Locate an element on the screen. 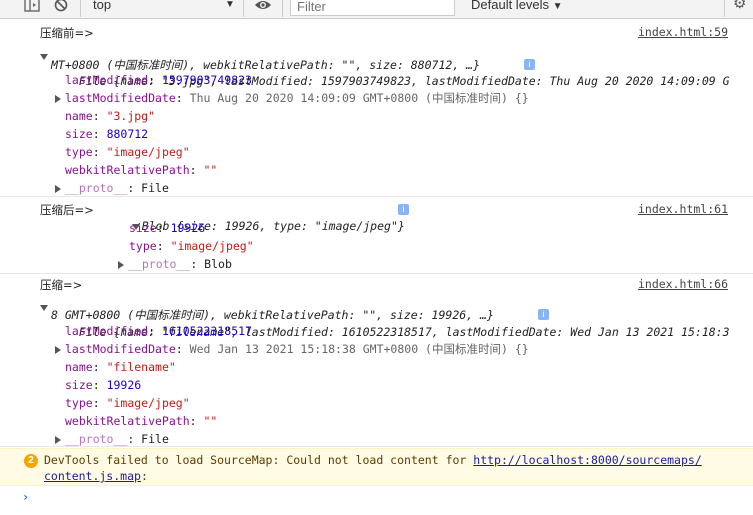 The width and height of the screenshot is (753, 515). property-row: lastModified: 1610522318517 is located at coordinates (158, 331).